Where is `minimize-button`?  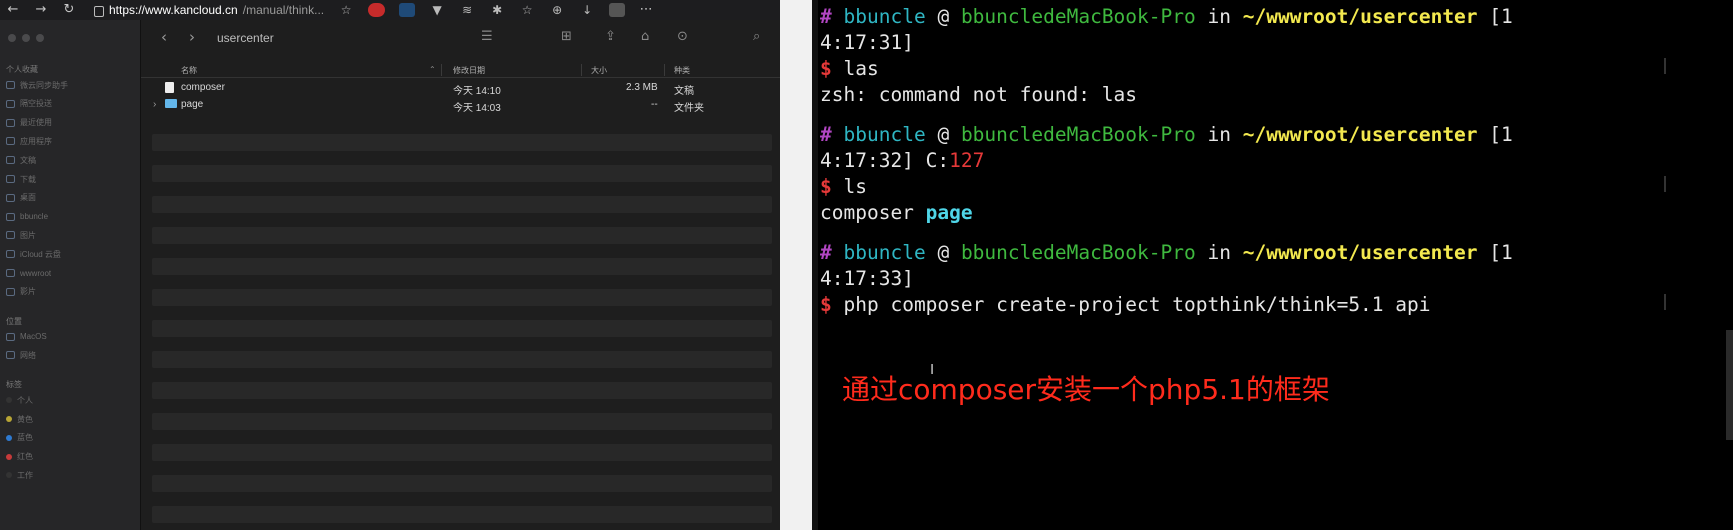 minimize-button is located at coordinates (26, 38).